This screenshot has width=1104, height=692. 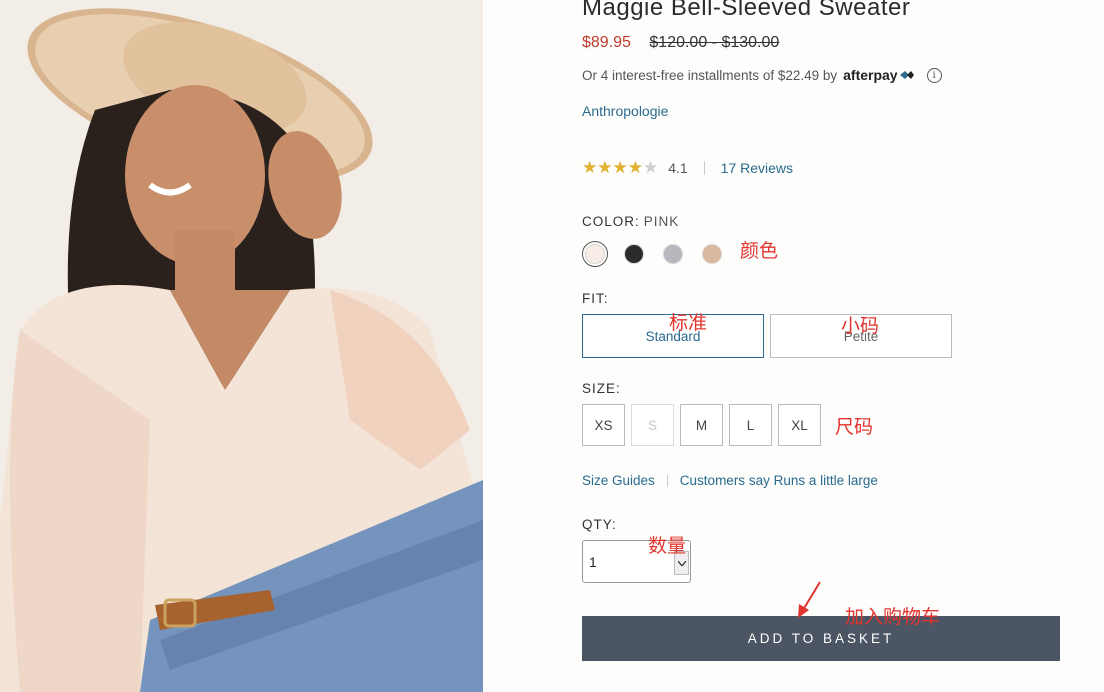 I want to click on price-row: $89.95 $120.00 - $130.00, so click(x=680, y=43).